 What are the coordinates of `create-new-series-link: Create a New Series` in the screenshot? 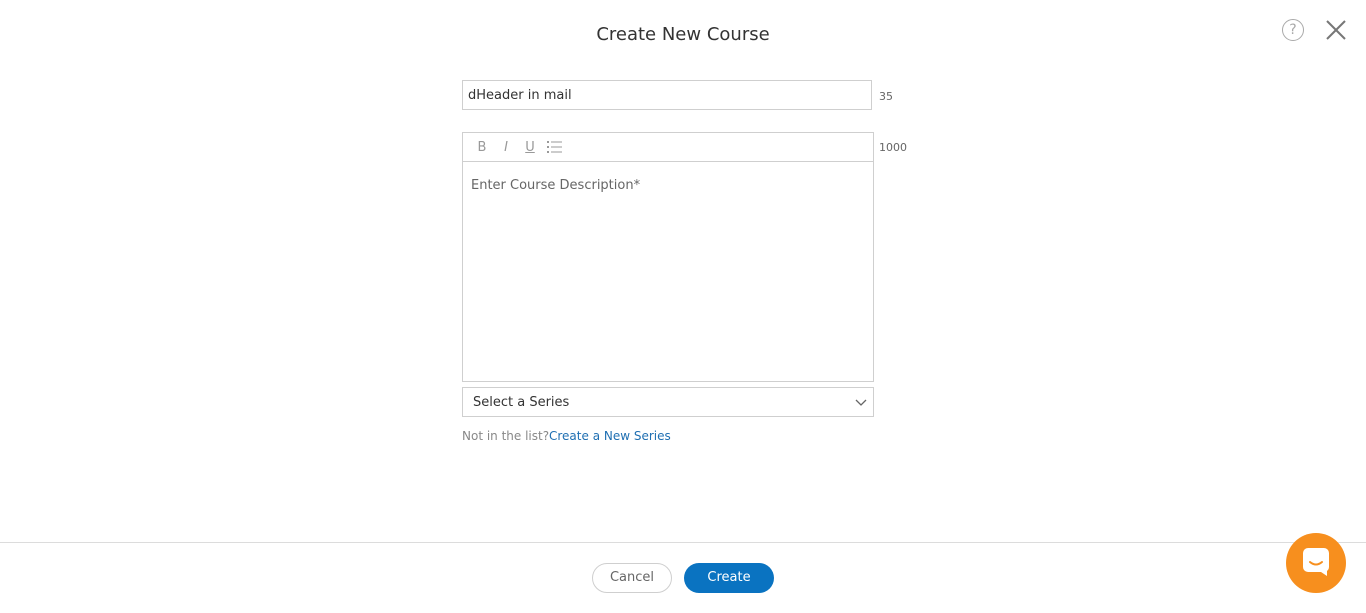 It's located at (610, 436).